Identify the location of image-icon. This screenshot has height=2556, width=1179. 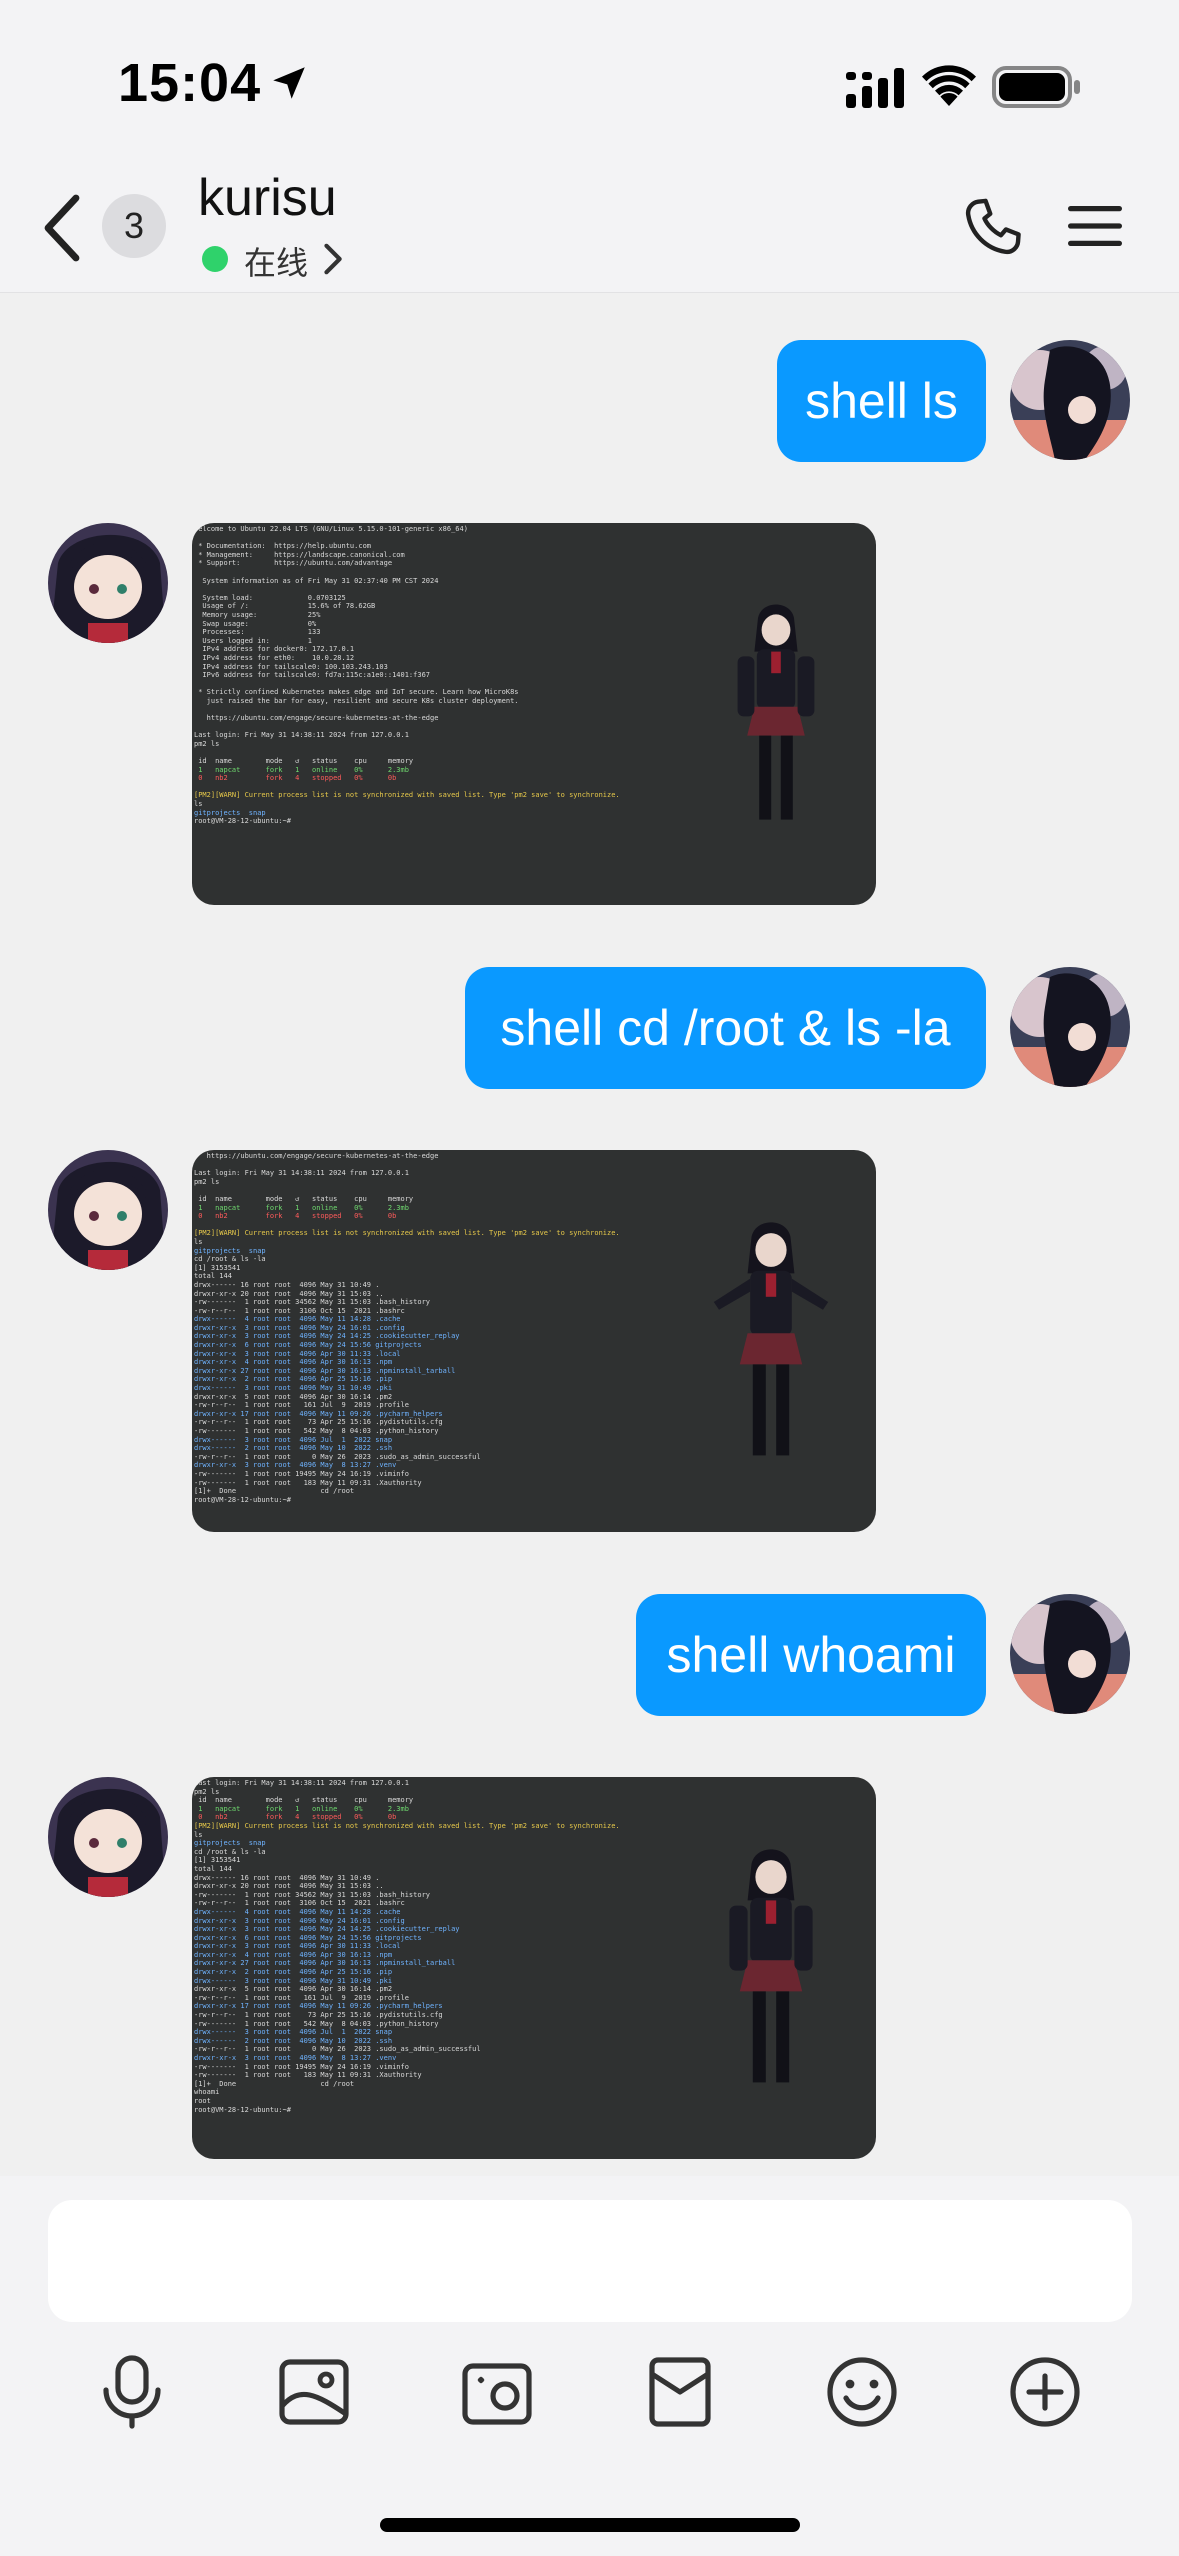
(314, 2392).